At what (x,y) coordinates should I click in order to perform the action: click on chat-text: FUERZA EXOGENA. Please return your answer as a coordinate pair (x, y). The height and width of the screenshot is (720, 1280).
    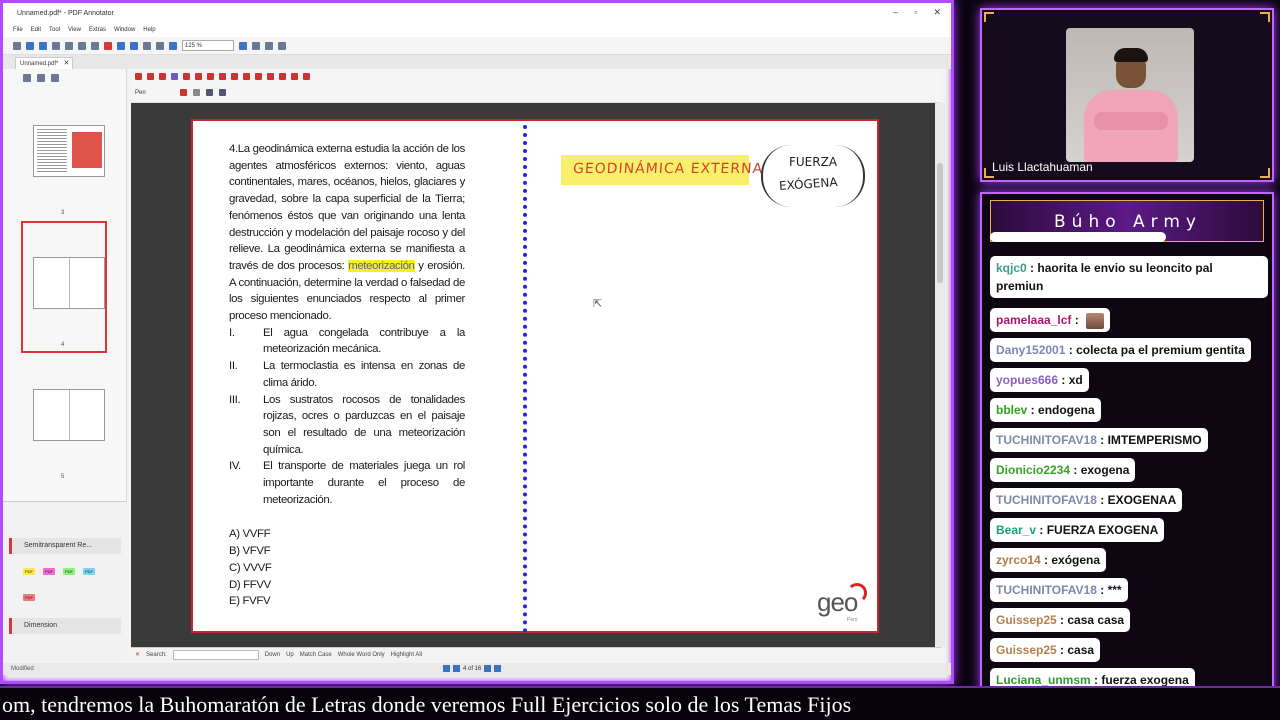
    Looking at the image, I should click on (1102, 530).